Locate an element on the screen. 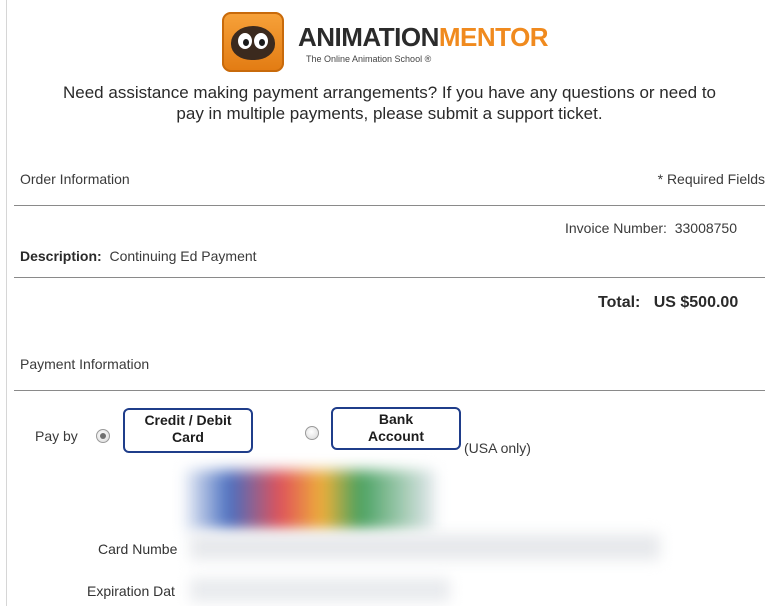 The height and width of the screenshot is (606, 765). invoice-number: Invoice Number: 33008750 is located at coordinates (651, 228).